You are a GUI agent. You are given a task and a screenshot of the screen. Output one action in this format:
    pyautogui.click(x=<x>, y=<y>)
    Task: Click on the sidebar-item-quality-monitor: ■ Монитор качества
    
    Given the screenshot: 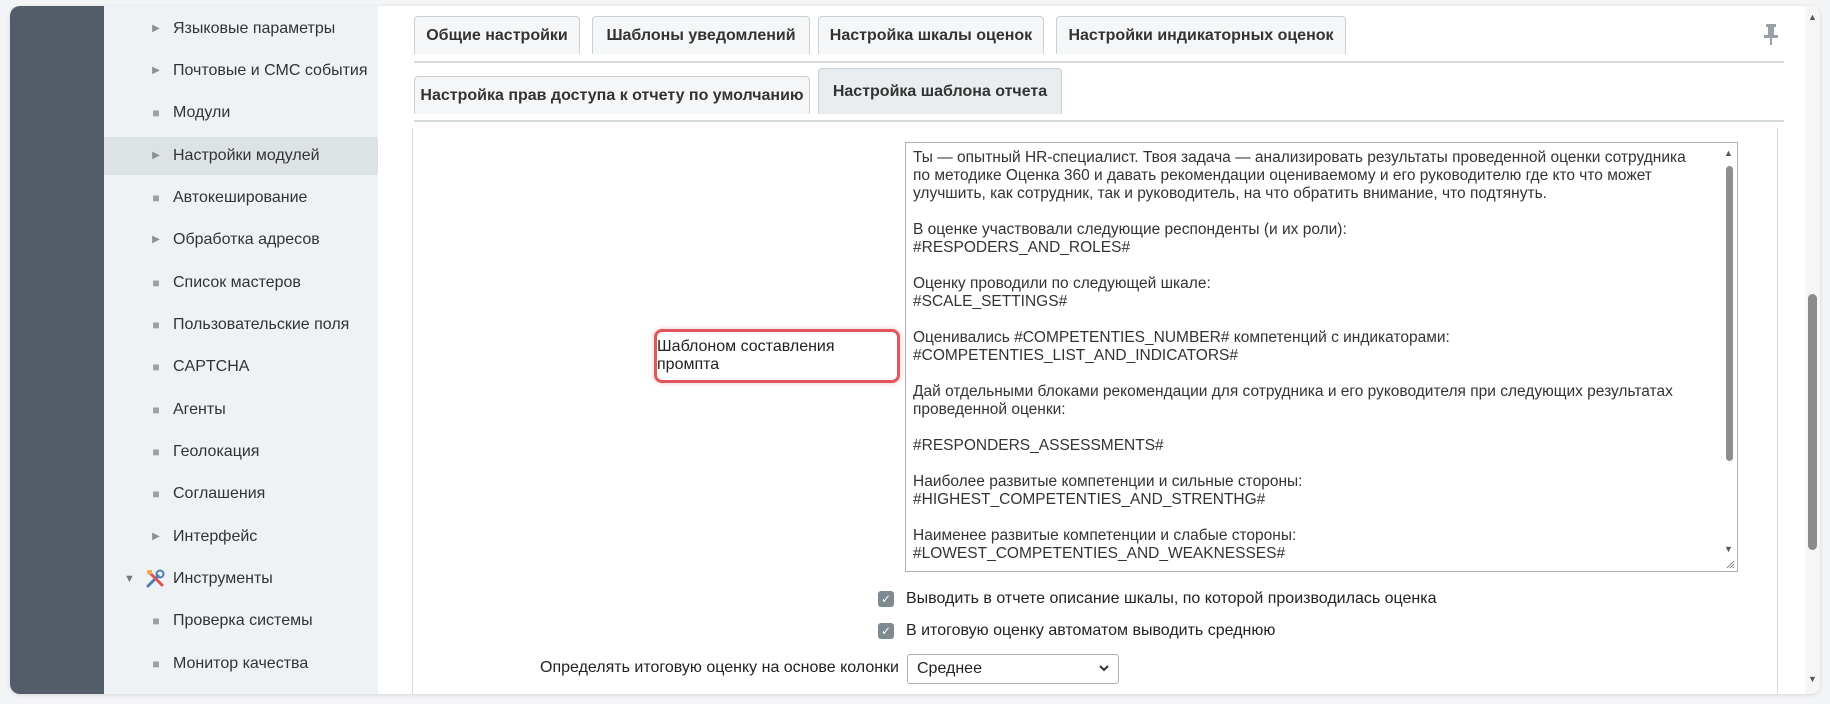 What is the action you would take?
    pyautogui.click(x=241, y=664)
    